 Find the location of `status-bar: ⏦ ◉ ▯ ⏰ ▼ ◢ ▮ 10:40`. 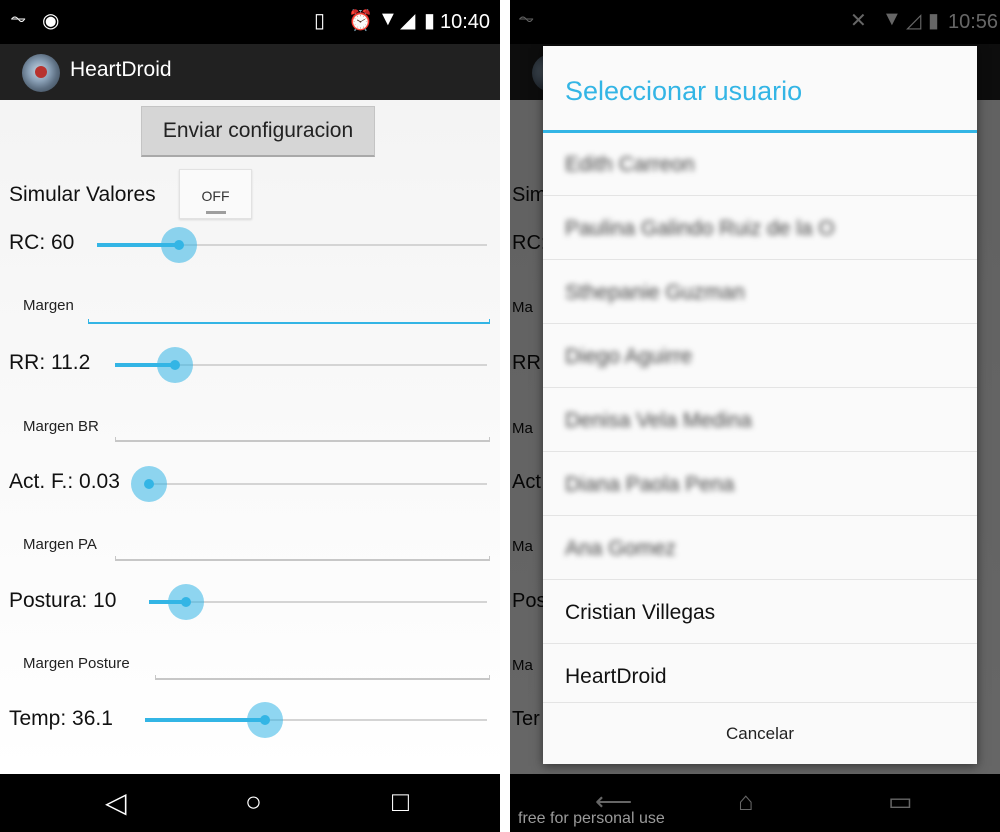

status-bar: ⏦ ◉ ▯ ⏰ ▼ ◢ ▮ 10:40 is located at coordinates (250, 22).